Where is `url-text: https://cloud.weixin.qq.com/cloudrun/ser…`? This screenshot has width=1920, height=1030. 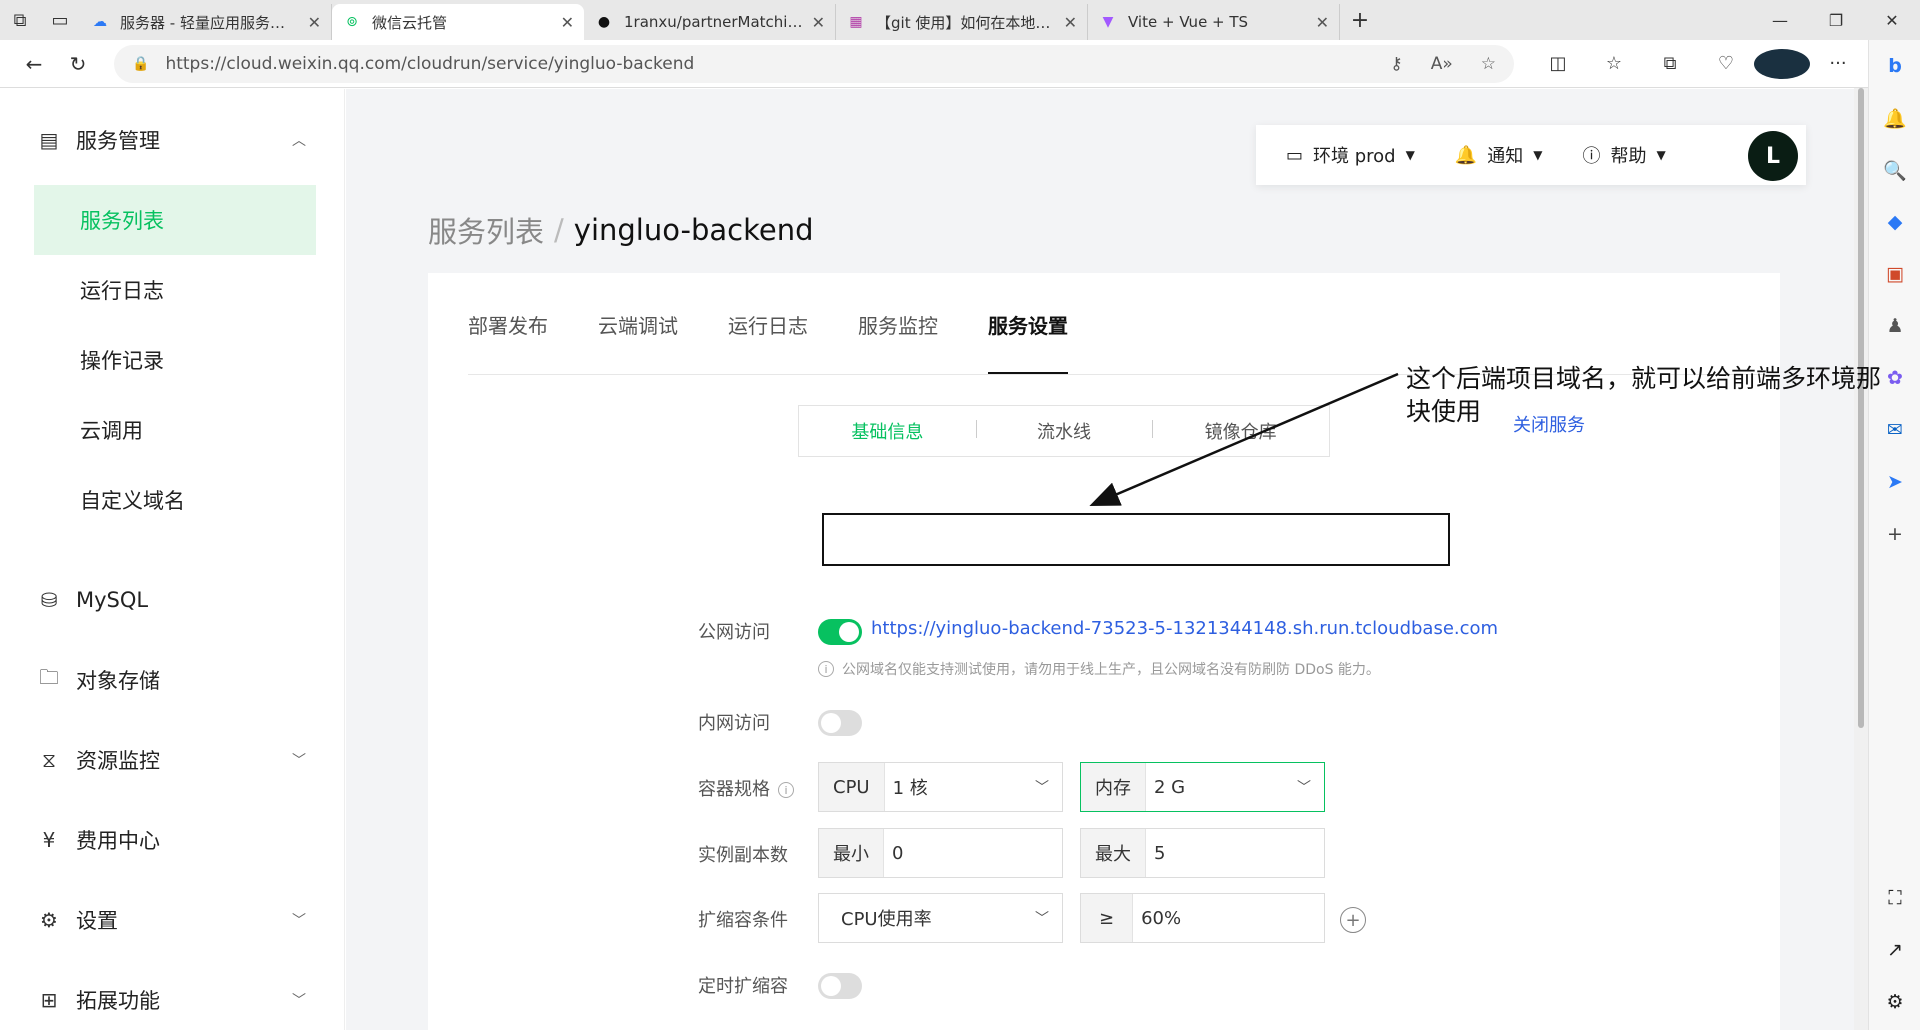
url-text: https://cloud.weixin.qq.com/cloudrun/ser… is located at coordinates (430, 63).